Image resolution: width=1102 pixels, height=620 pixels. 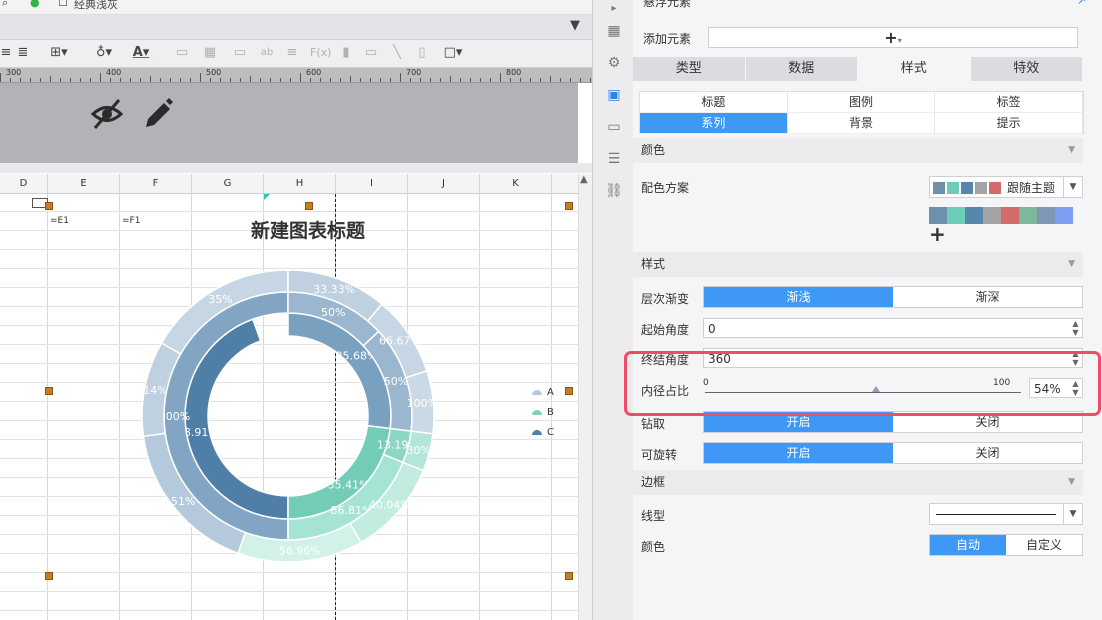 I want to click on column-header-cell: K, so click(x=516, y=183).